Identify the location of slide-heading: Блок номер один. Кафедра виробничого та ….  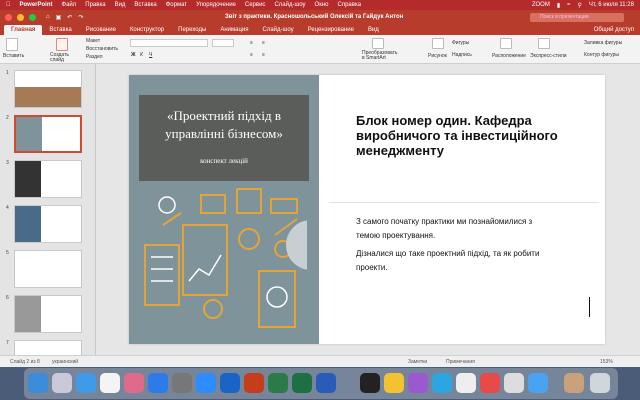
(466, 135).